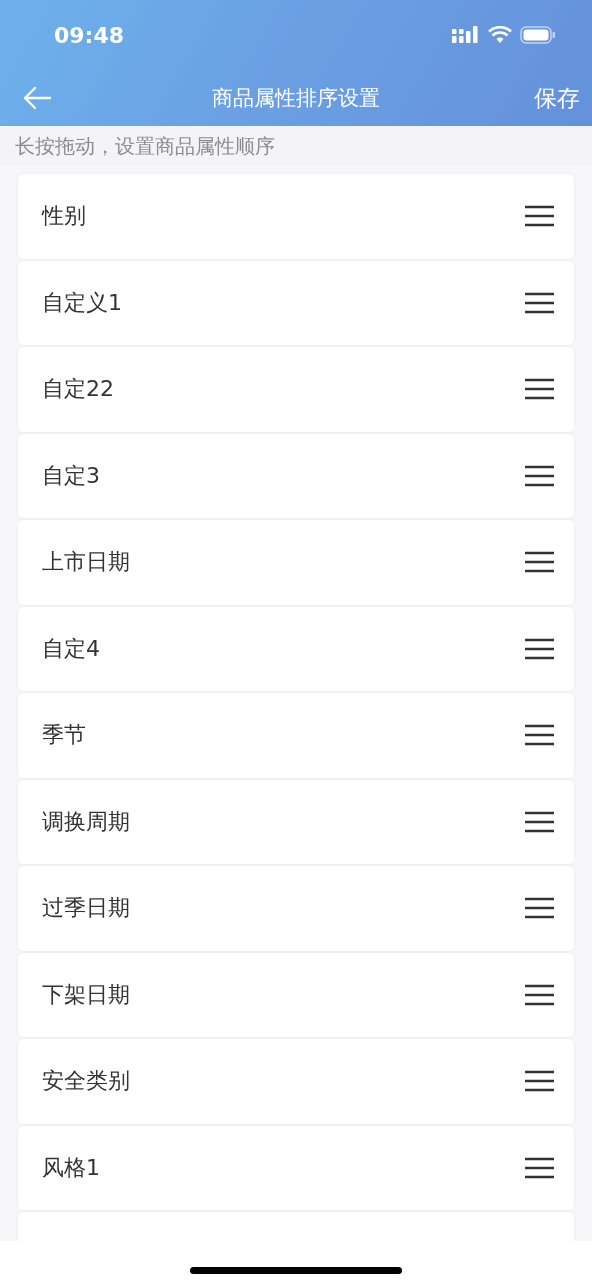  Describe the element at coordinates (71, 648) in the screenshot. I see `attribute-name: 自定4` at that location.